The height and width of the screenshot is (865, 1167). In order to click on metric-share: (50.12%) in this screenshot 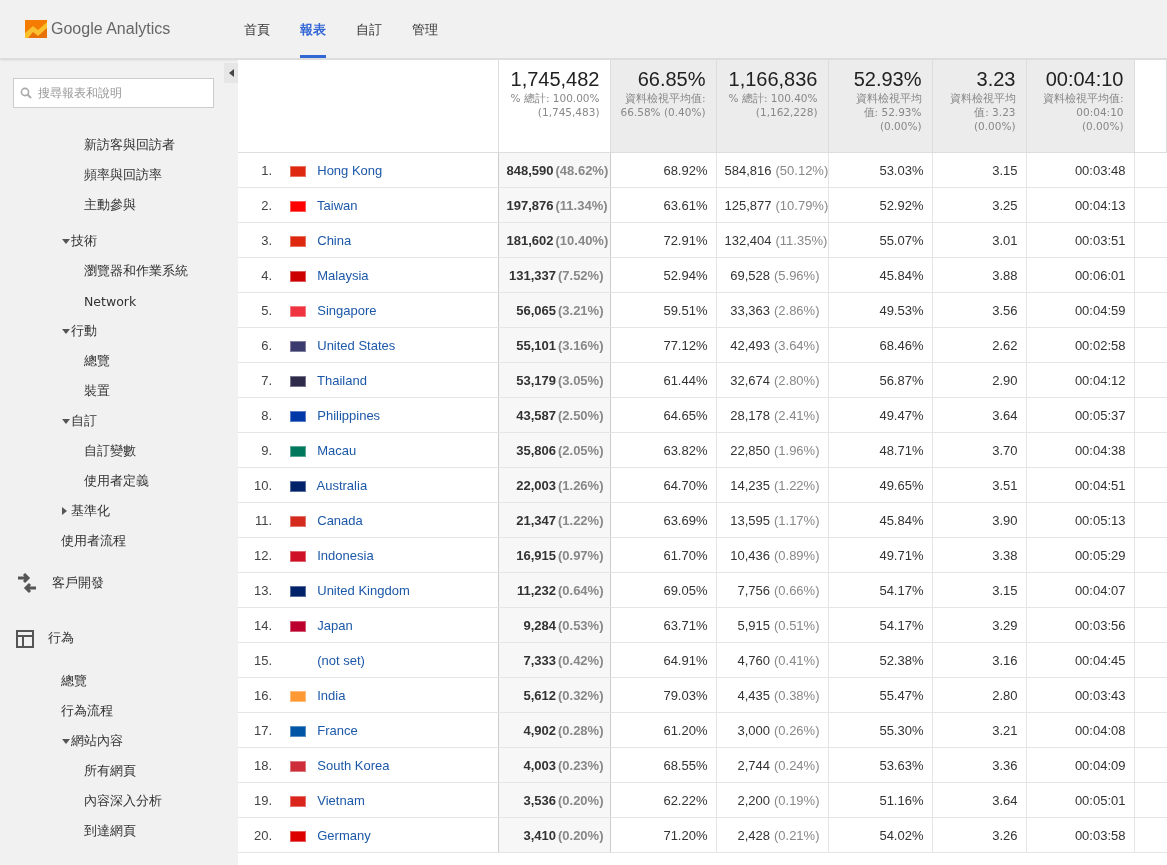, I will do `click(802, 170)`.